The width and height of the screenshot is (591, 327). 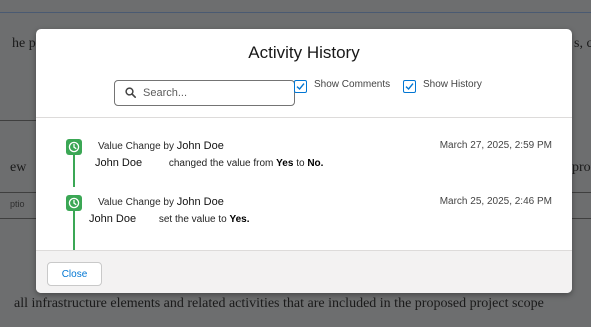 What do you see at coordinates (300, 163) in the screenshot?
I see `timeline-to-word: to` at bounding box center [300, 163].